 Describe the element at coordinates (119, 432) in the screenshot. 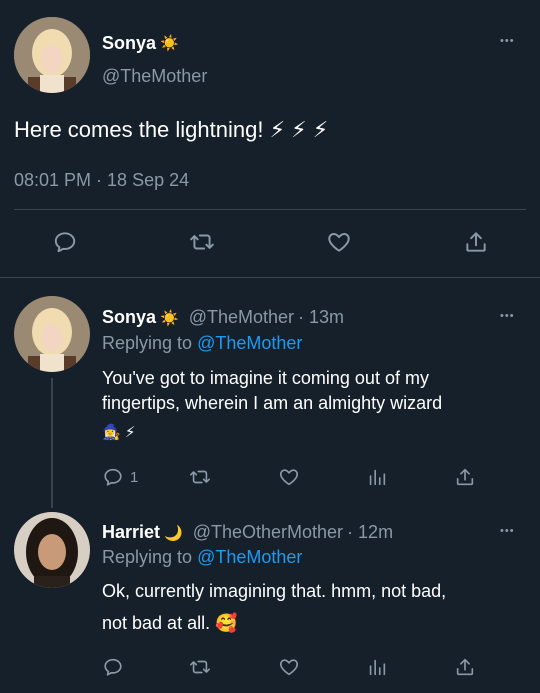

I see `reply-text-line: 🧙‍♀️ ⚡` at that location.